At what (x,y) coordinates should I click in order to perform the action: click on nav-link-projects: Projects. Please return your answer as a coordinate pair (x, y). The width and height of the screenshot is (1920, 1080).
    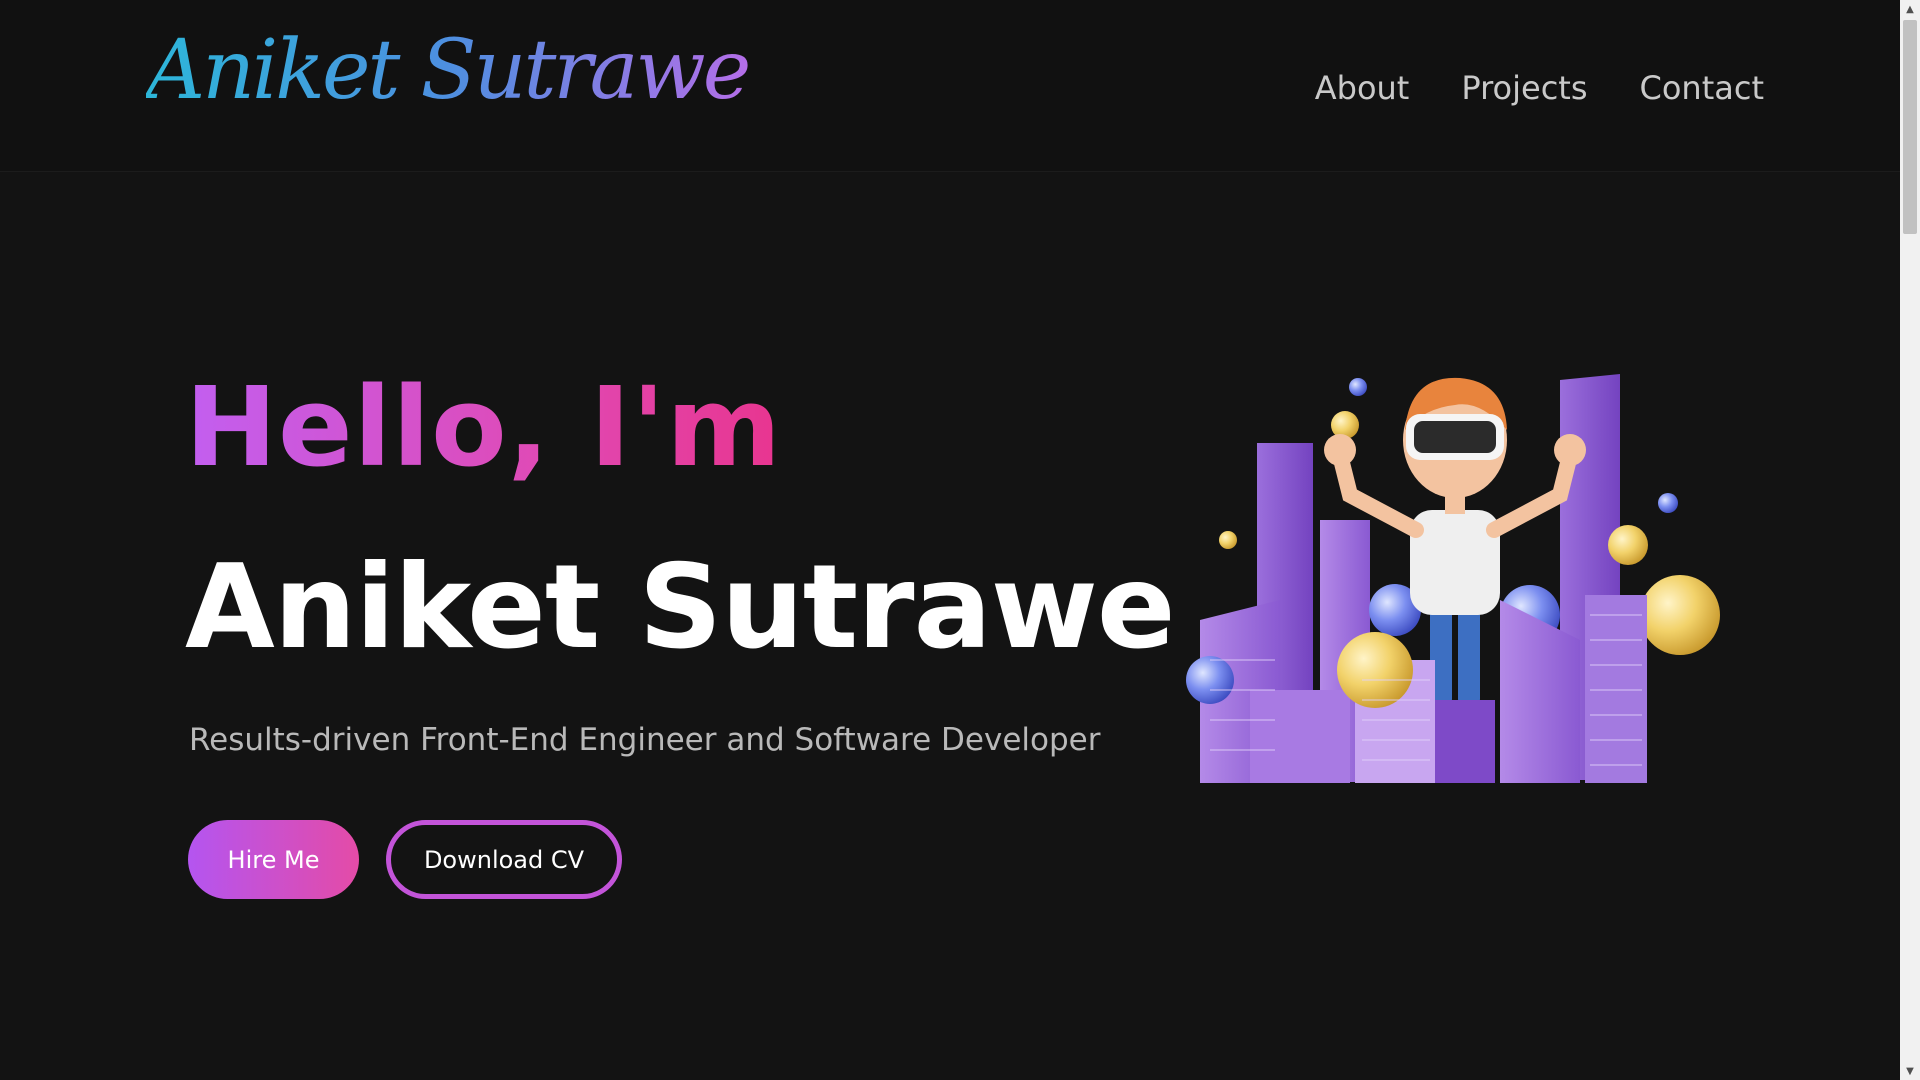
    Looking at the image, I should click on (1524, 88).